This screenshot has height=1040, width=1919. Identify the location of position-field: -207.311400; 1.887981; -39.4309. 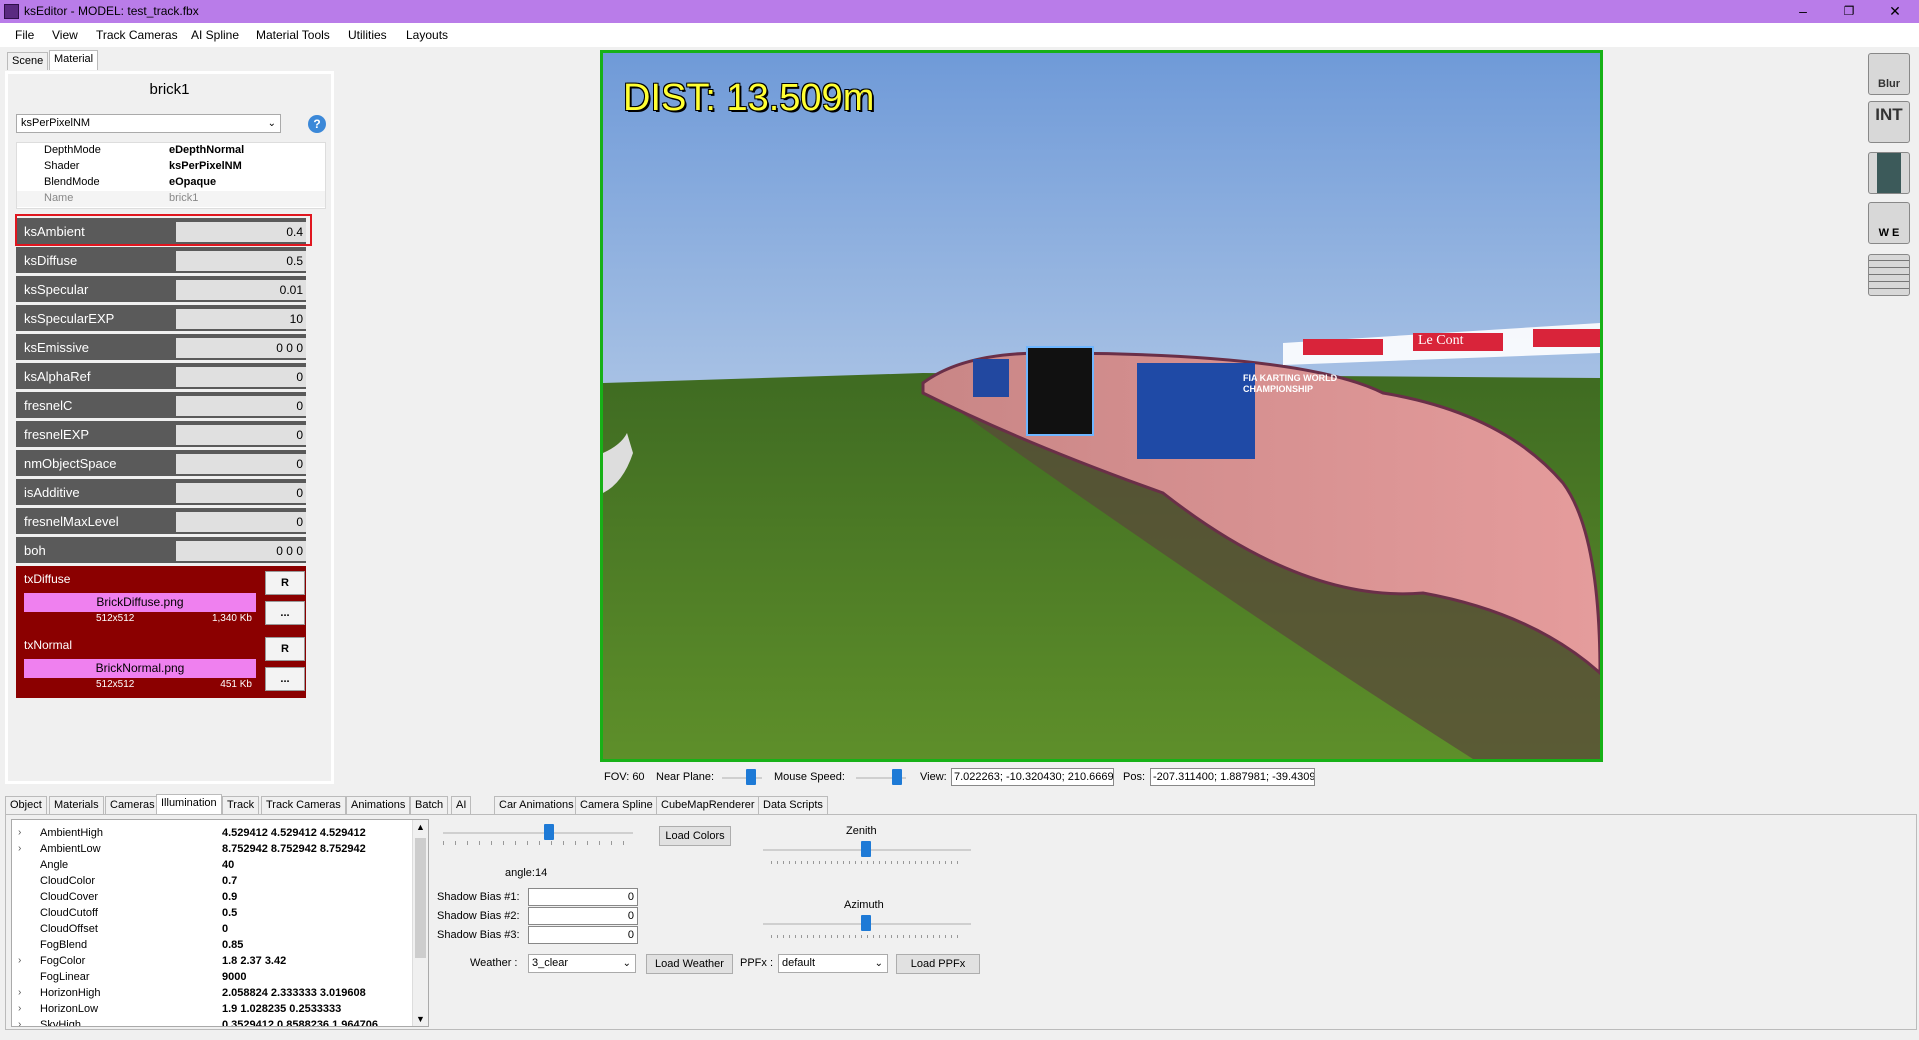
(1232, 777).